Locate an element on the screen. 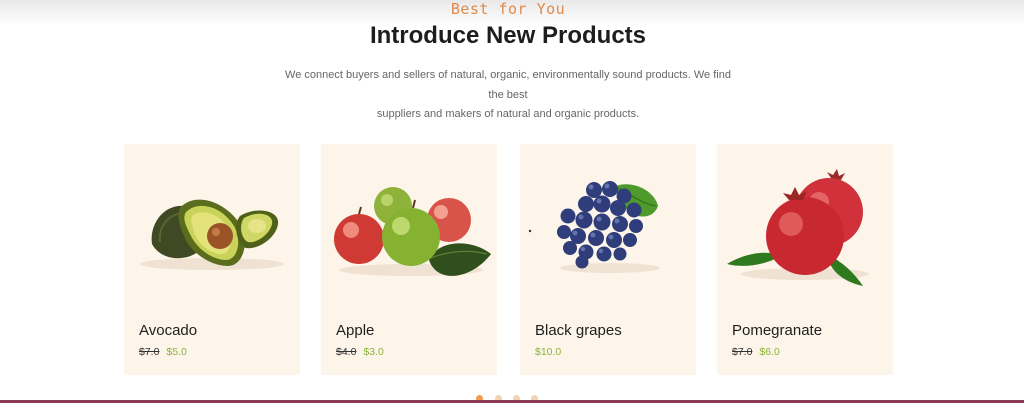 The height and width of the screenshot is (403, 1024). section-title: Introduce New Products is located at coordinates (508, 35).